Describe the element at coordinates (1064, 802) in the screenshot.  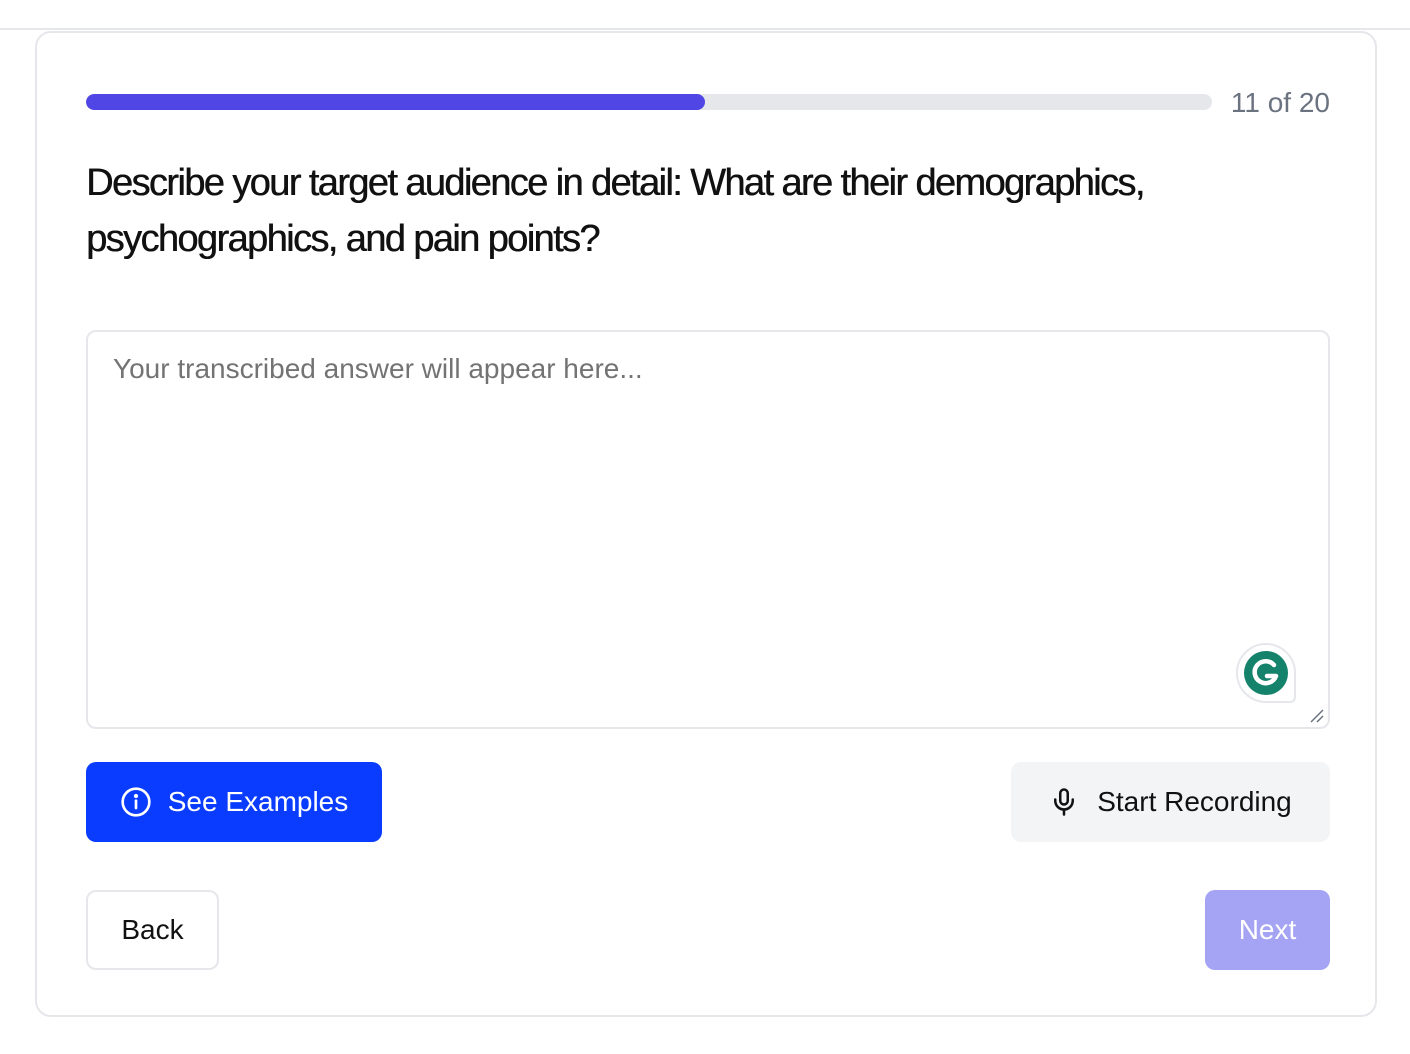
I see `microphone-icon` at that location.